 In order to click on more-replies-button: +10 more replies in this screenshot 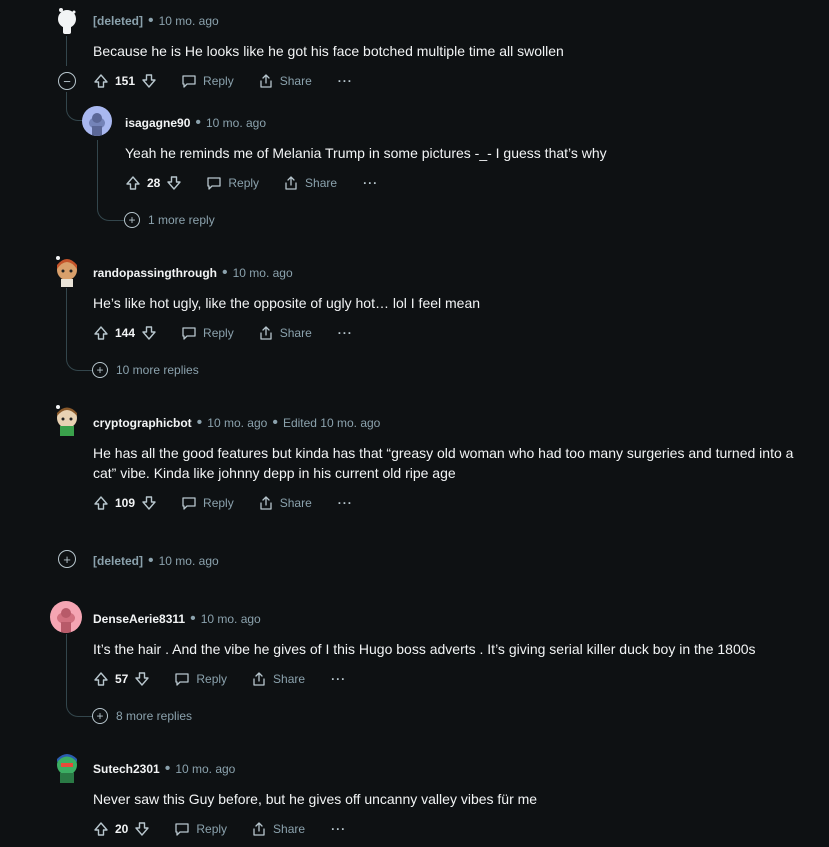, I will do `click(145, 370)`.